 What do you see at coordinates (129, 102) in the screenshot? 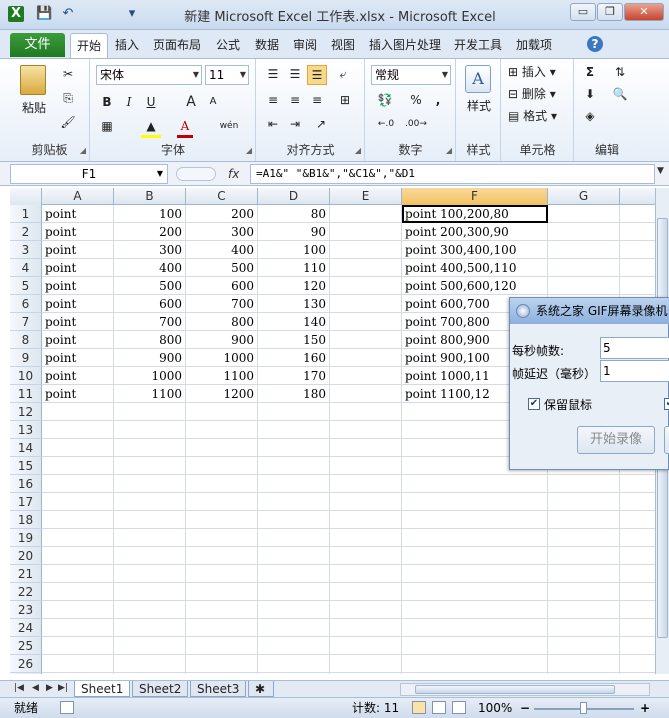
I see `italic-button: I` at bounding box center [129, 102].